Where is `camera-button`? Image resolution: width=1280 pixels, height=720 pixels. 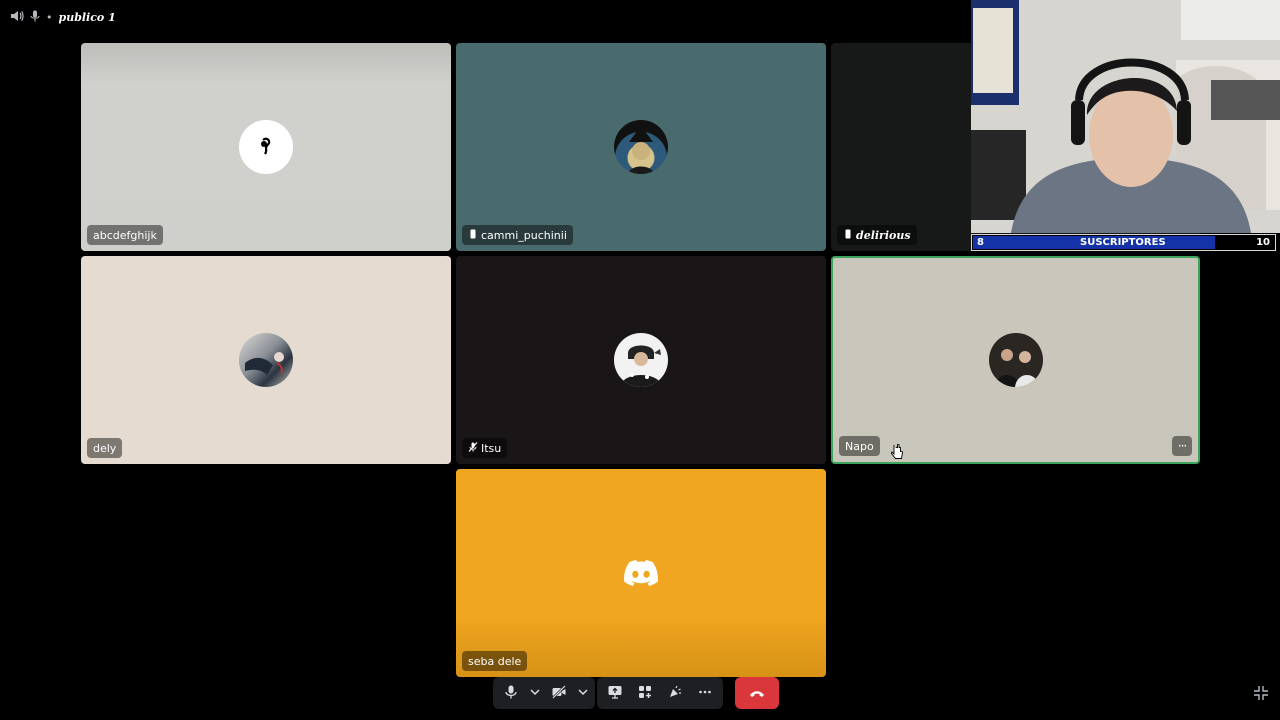 camera-button is located at coordinates (559, 693).